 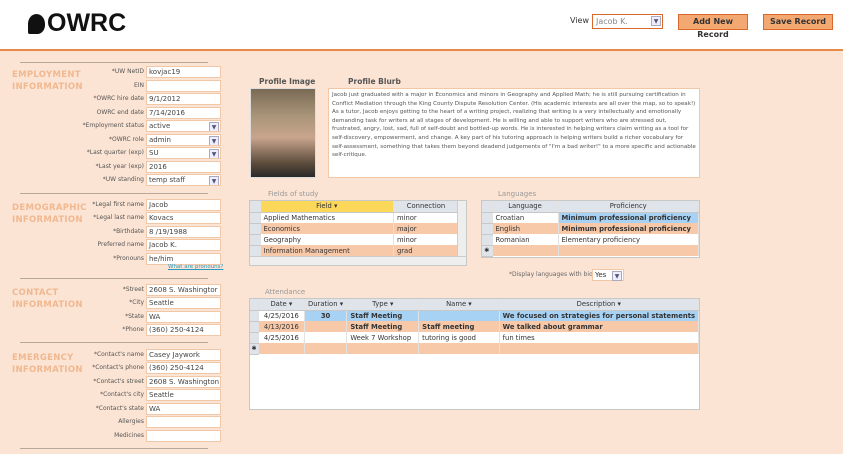 What do you see at coordinates (327, 217) in the screenshot?
I see `table-cell: Applied Mathematics` at bounding box center [327, 217].